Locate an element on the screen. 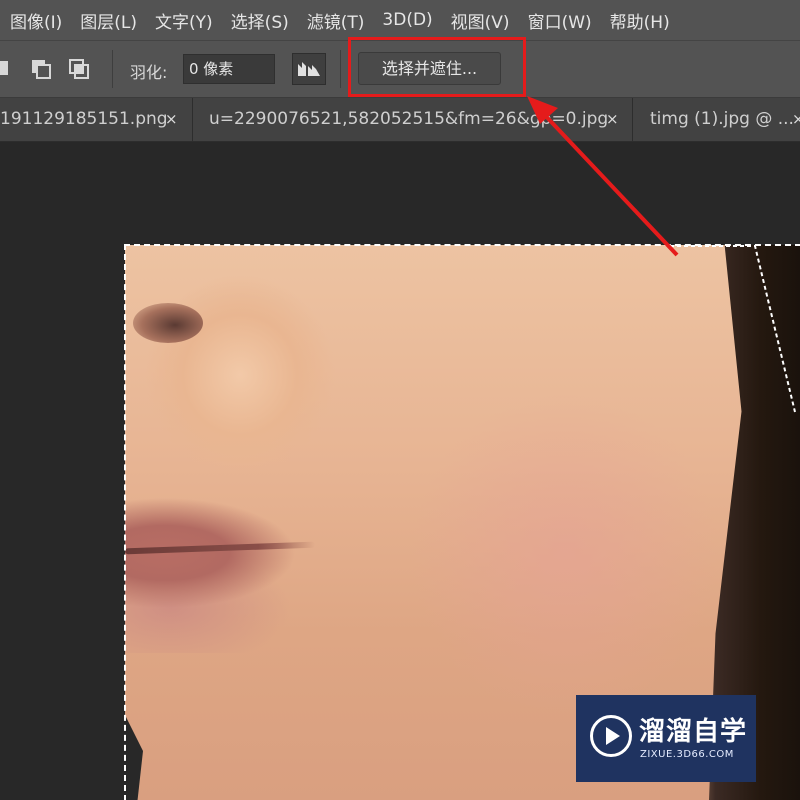  watermark-title: 溜溜自学 is located at coordinates (693, 732).